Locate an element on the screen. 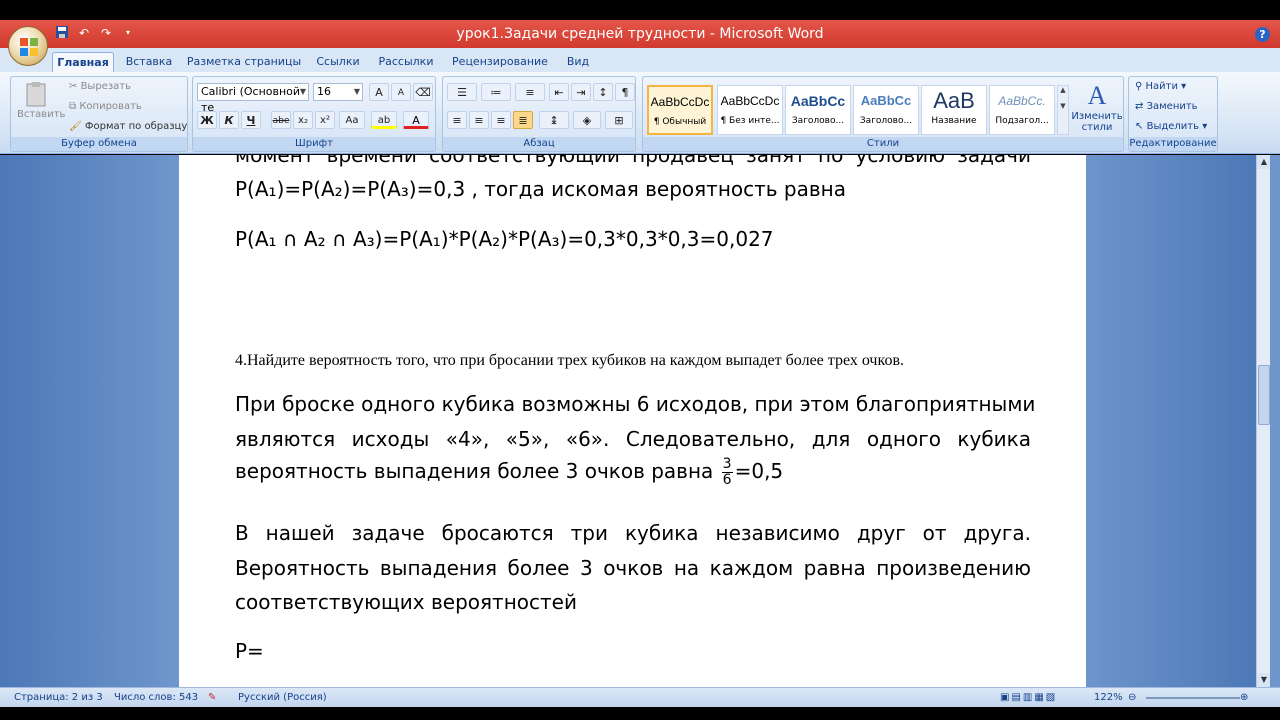  page-count: Страница: 2 из 3 is located at coordinates (58, 697).